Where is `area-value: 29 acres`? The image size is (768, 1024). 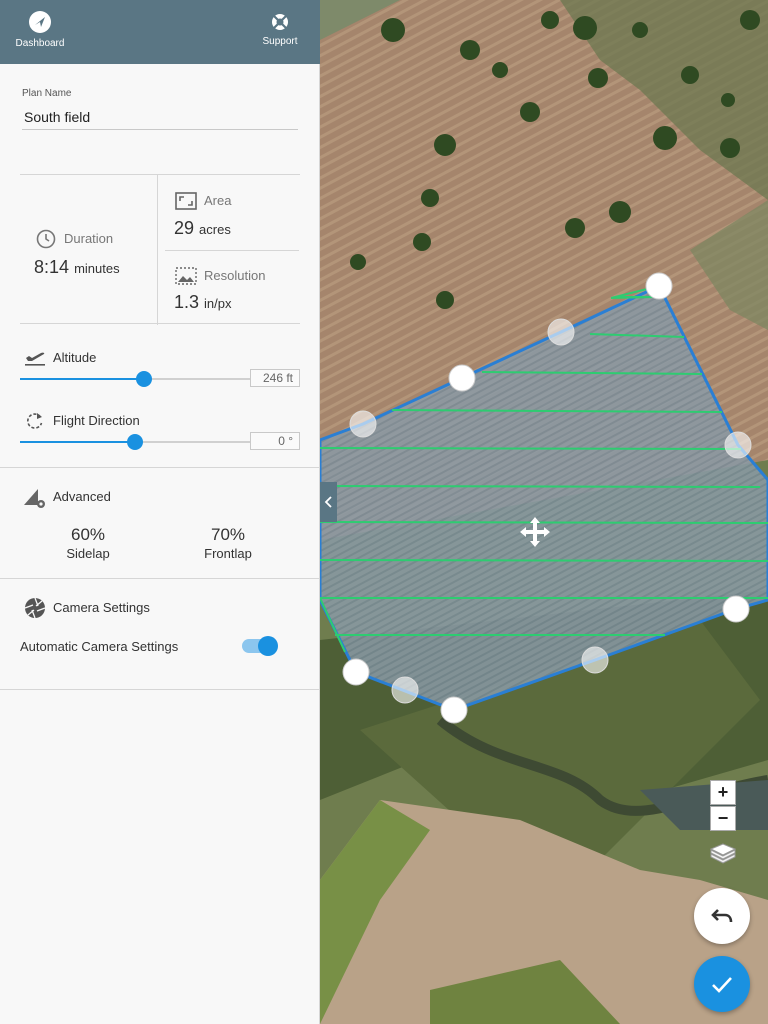 area-value: 29 acres is located at coordinates (202, 228).